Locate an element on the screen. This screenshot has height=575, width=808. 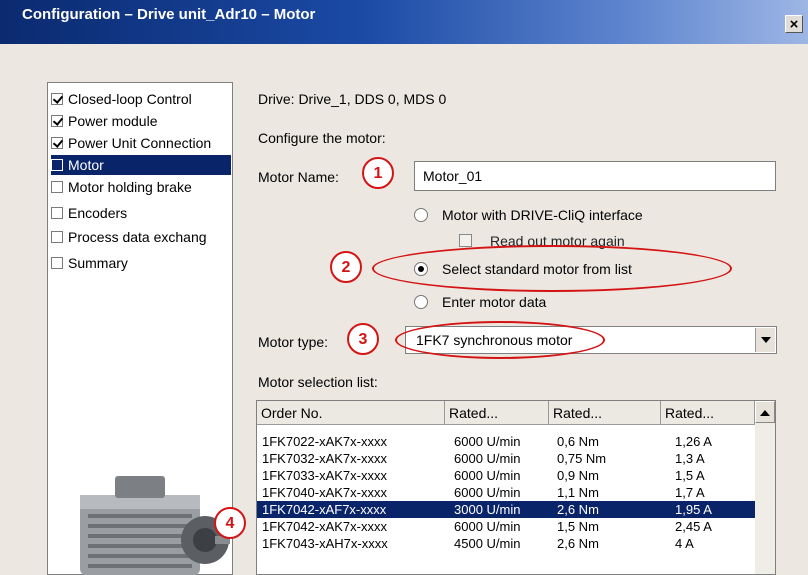
cell-torque: 0,75 Nm is located at coordinates (582, 458).